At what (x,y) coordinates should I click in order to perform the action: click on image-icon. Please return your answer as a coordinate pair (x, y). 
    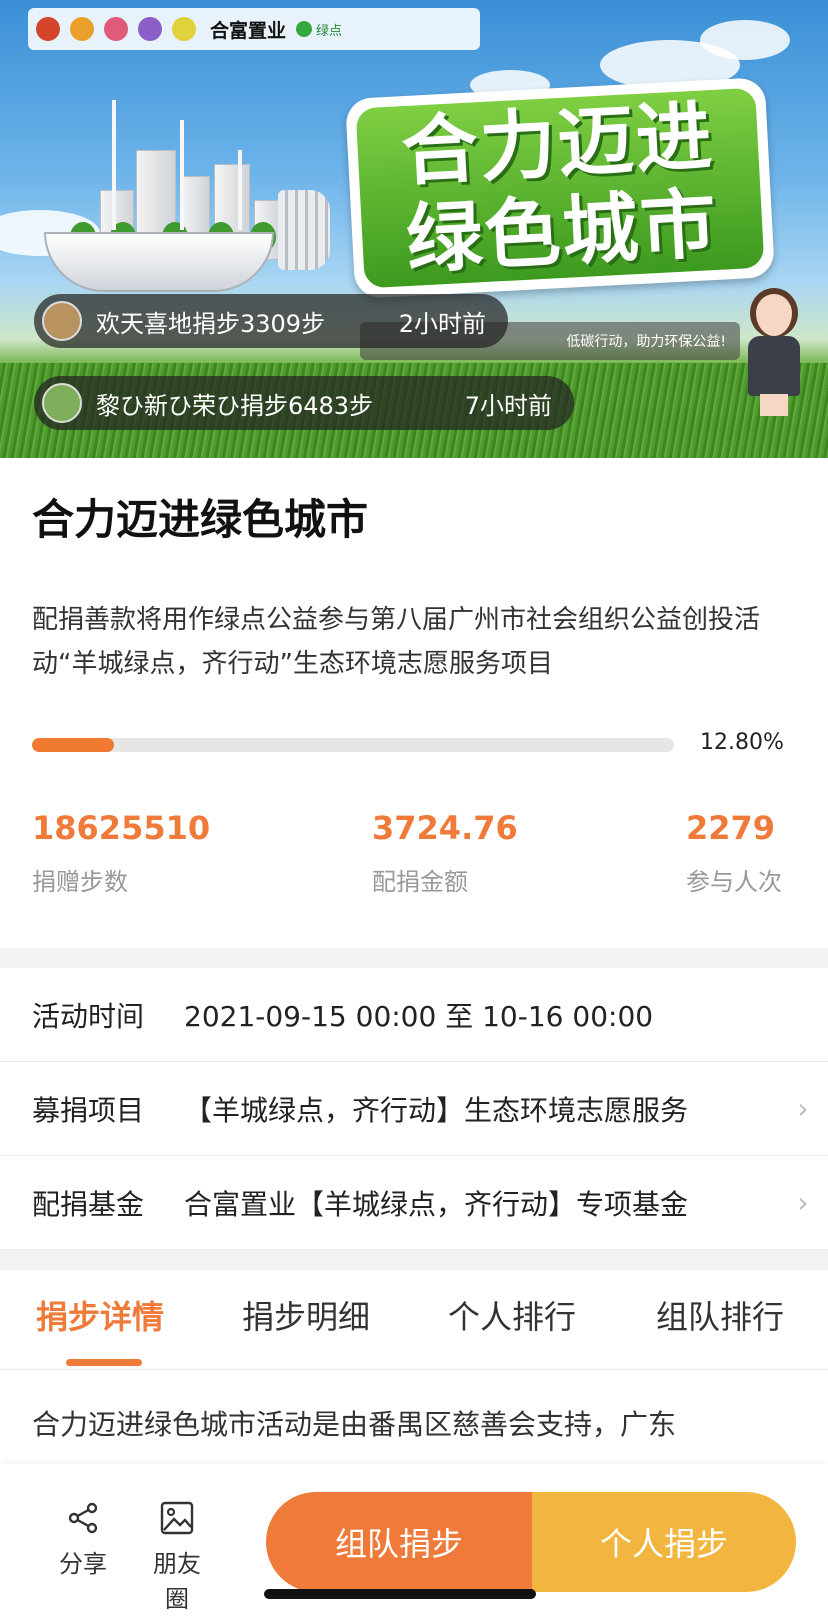
    Looking at the image, I should click on (177, 1518).